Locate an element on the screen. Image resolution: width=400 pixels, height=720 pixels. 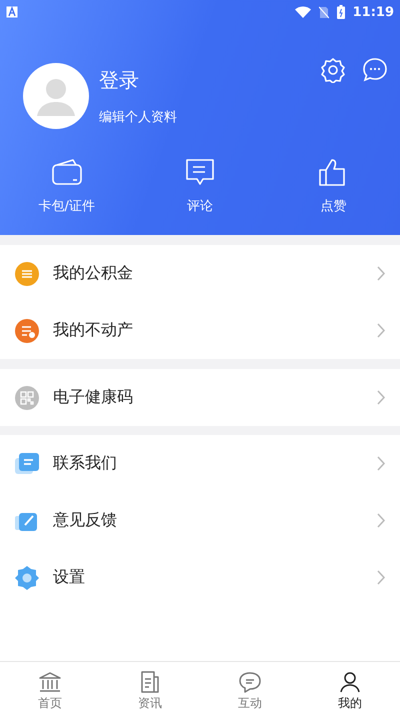
wifi-icon is located at coordinates (302, 12).